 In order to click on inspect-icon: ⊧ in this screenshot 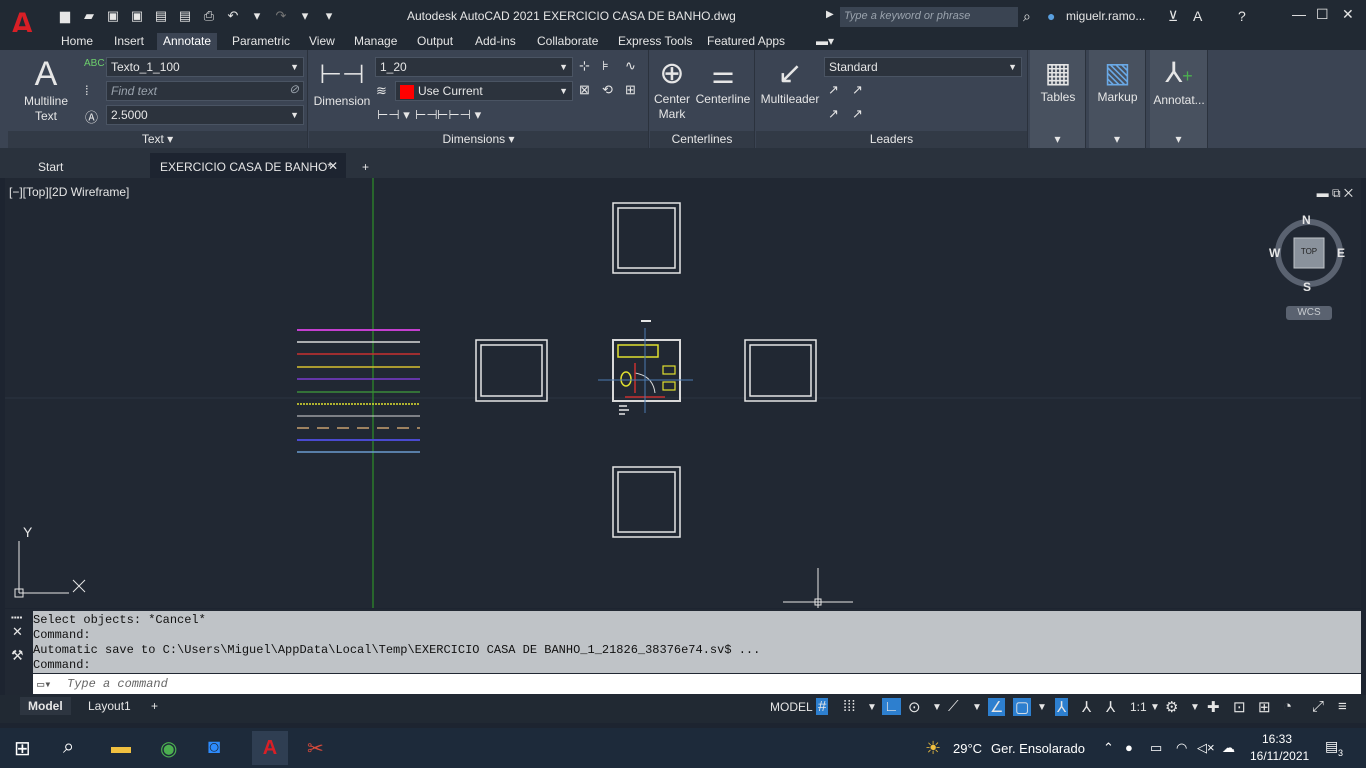, I will do `click(605, 66)`.